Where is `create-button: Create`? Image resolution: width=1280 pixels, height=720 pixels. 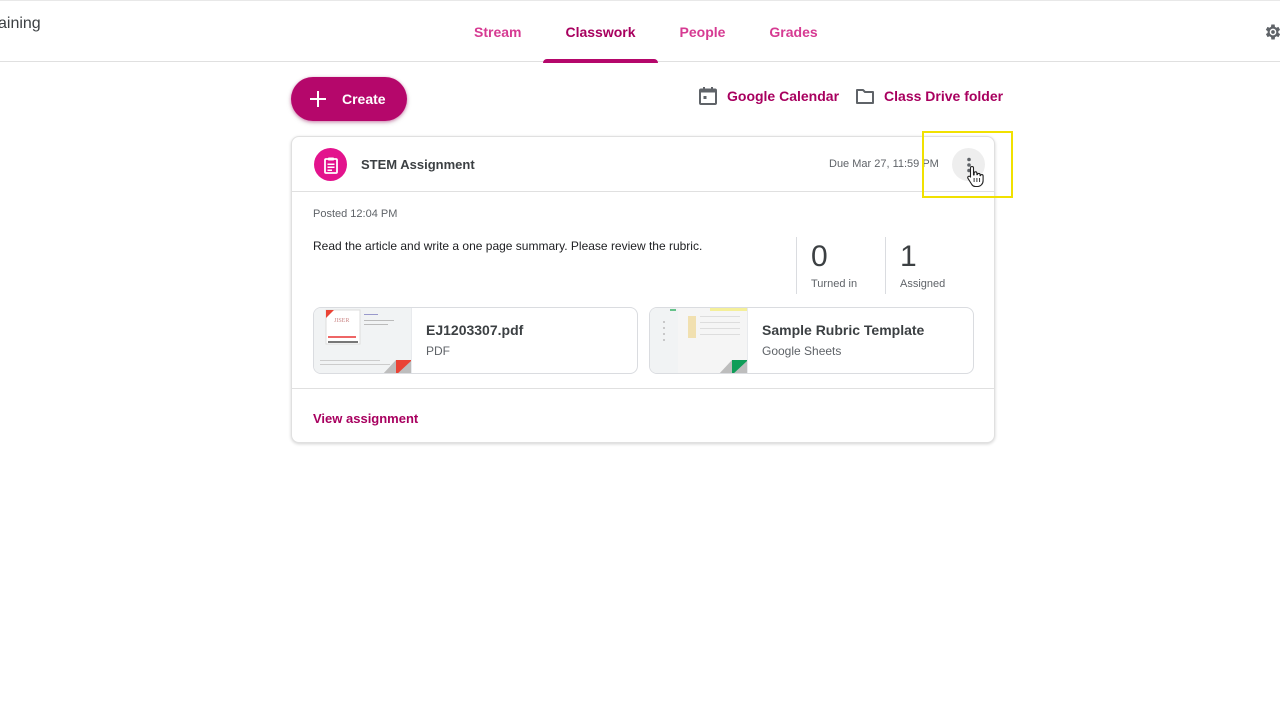 create-button: Create is located at coordinates (349, 99).